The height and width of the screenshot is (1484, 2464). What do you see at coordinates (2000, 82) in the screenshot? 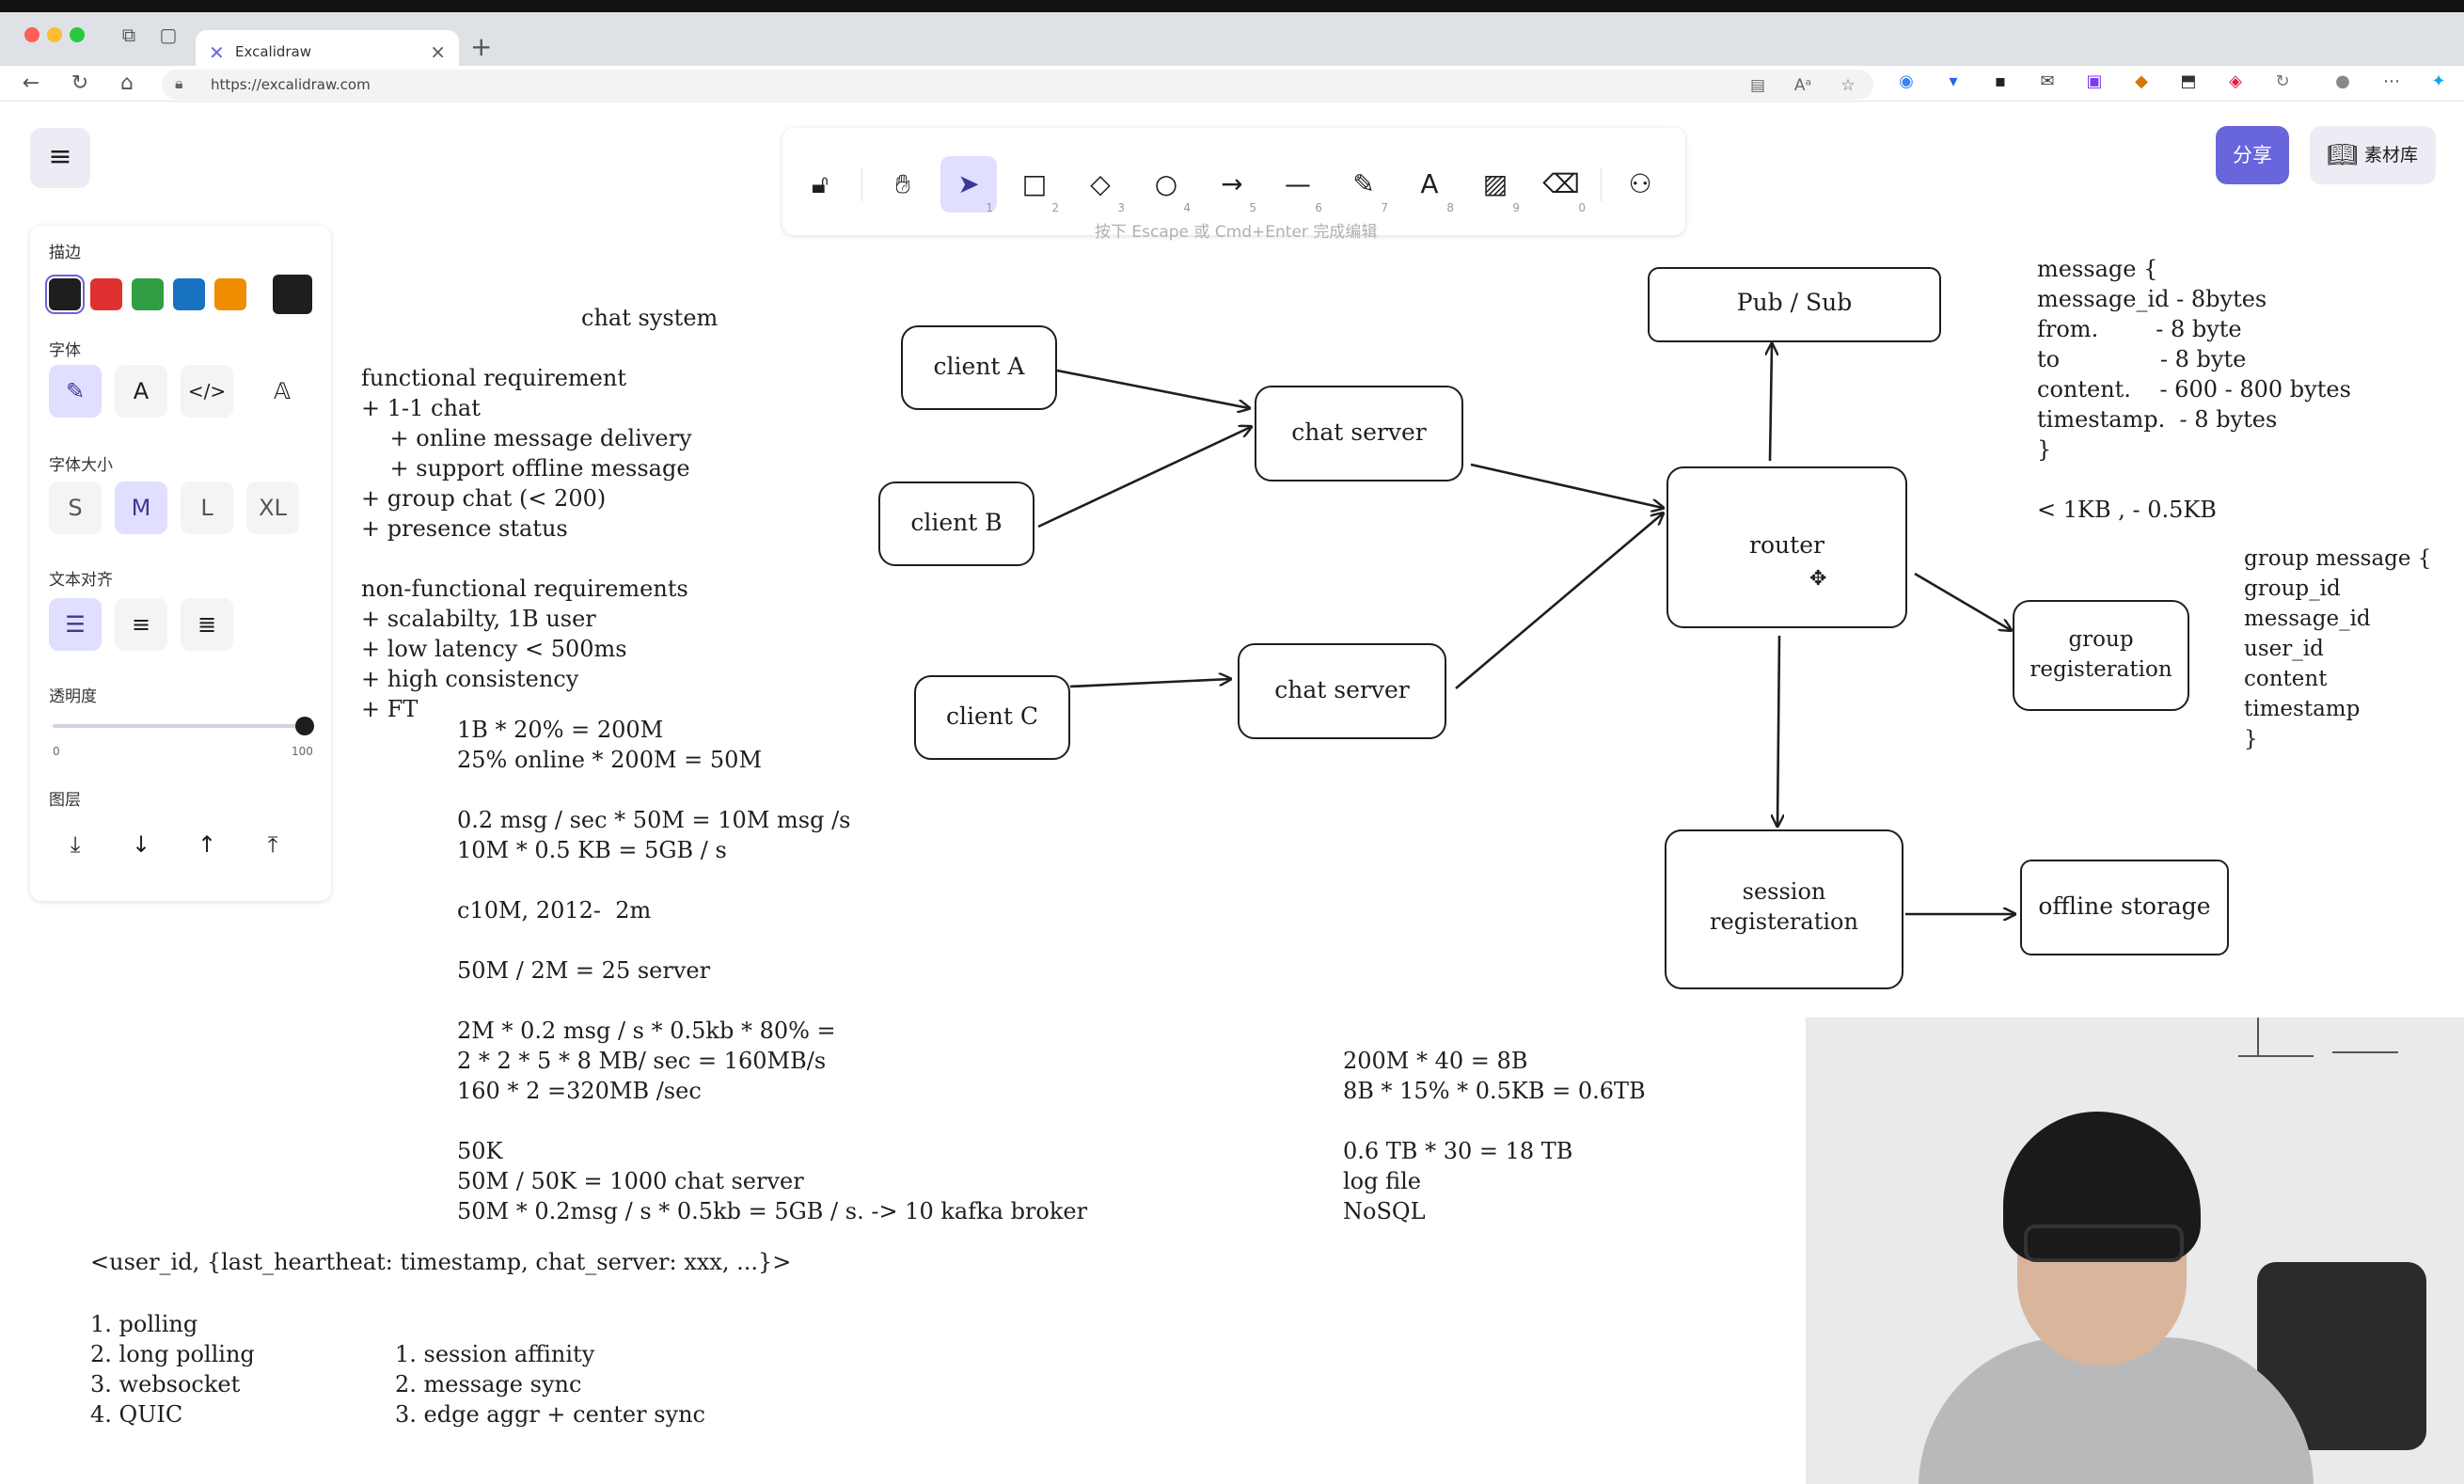
I see `extension-icon-3: ▪` at bounding box center [2000, 82].